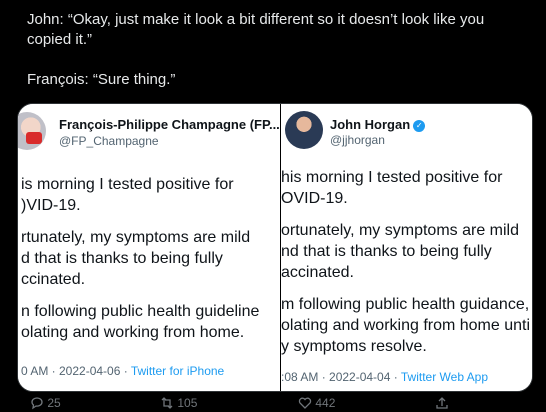  Describe the element at coordinates (177, 371) in the screenshot. I see `source-app: Twitter for iPhone` at that location.